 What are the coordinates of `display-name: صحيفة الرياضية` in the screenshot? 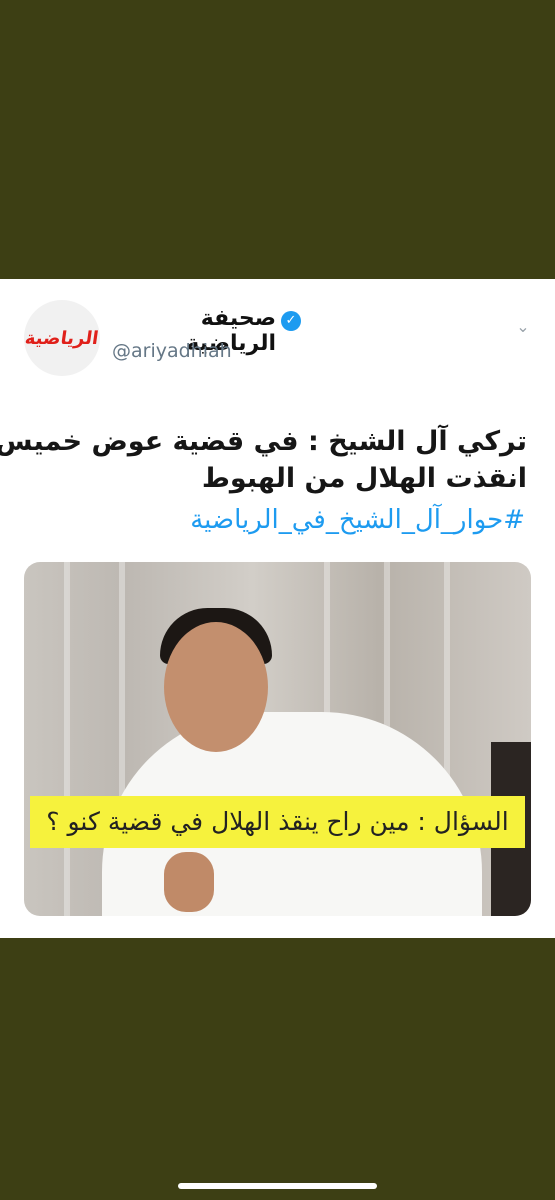 It's located at (194, 331).